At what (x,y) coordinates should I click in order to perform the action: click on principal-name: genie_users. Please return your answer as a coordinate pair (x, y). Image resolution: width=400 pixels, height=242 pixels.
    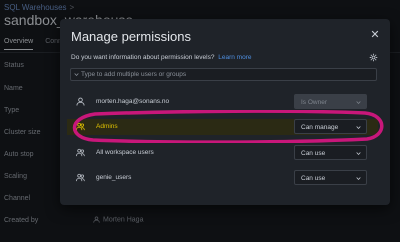
    Looking at the image, I should click on (114, 177).